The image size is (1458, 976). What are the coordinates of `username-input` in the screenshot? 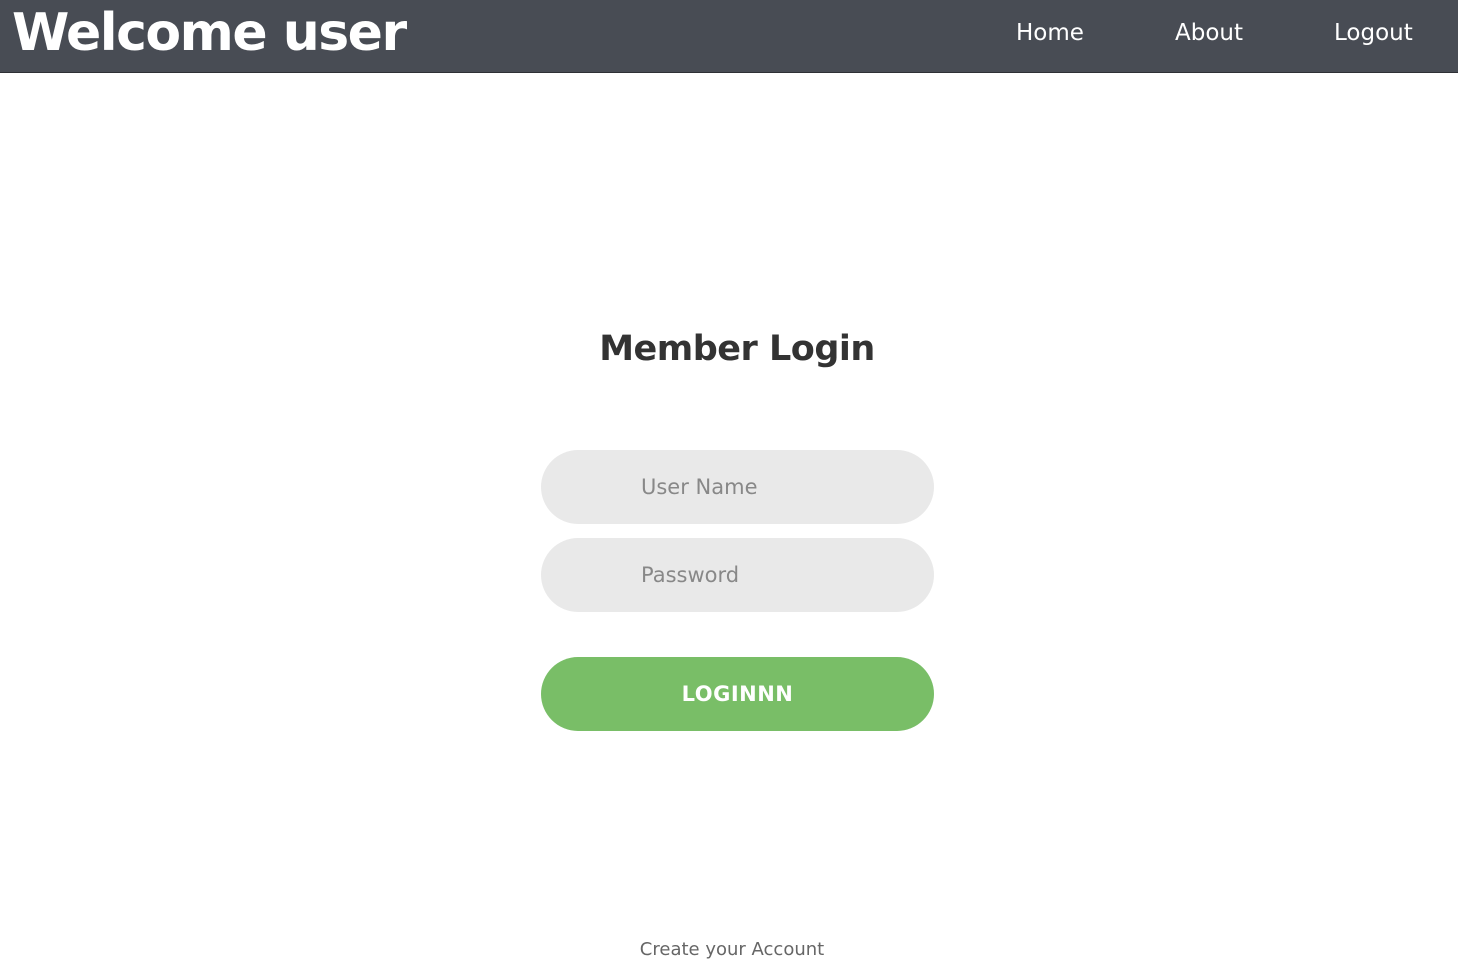 It's located at (737, 487).